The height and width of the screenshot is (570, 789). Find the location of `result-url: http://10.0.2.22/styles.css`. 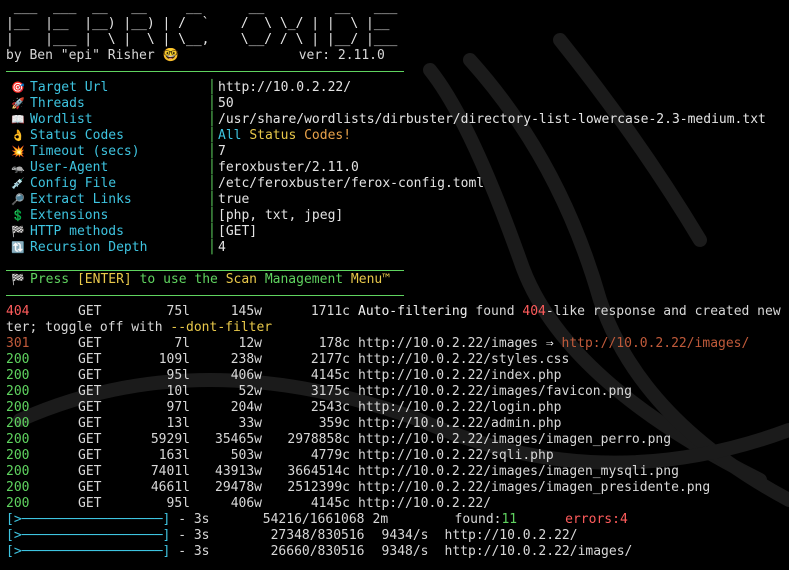

result-url: http://10.0.2.22/styles.css is located at coordinates (459, 360).